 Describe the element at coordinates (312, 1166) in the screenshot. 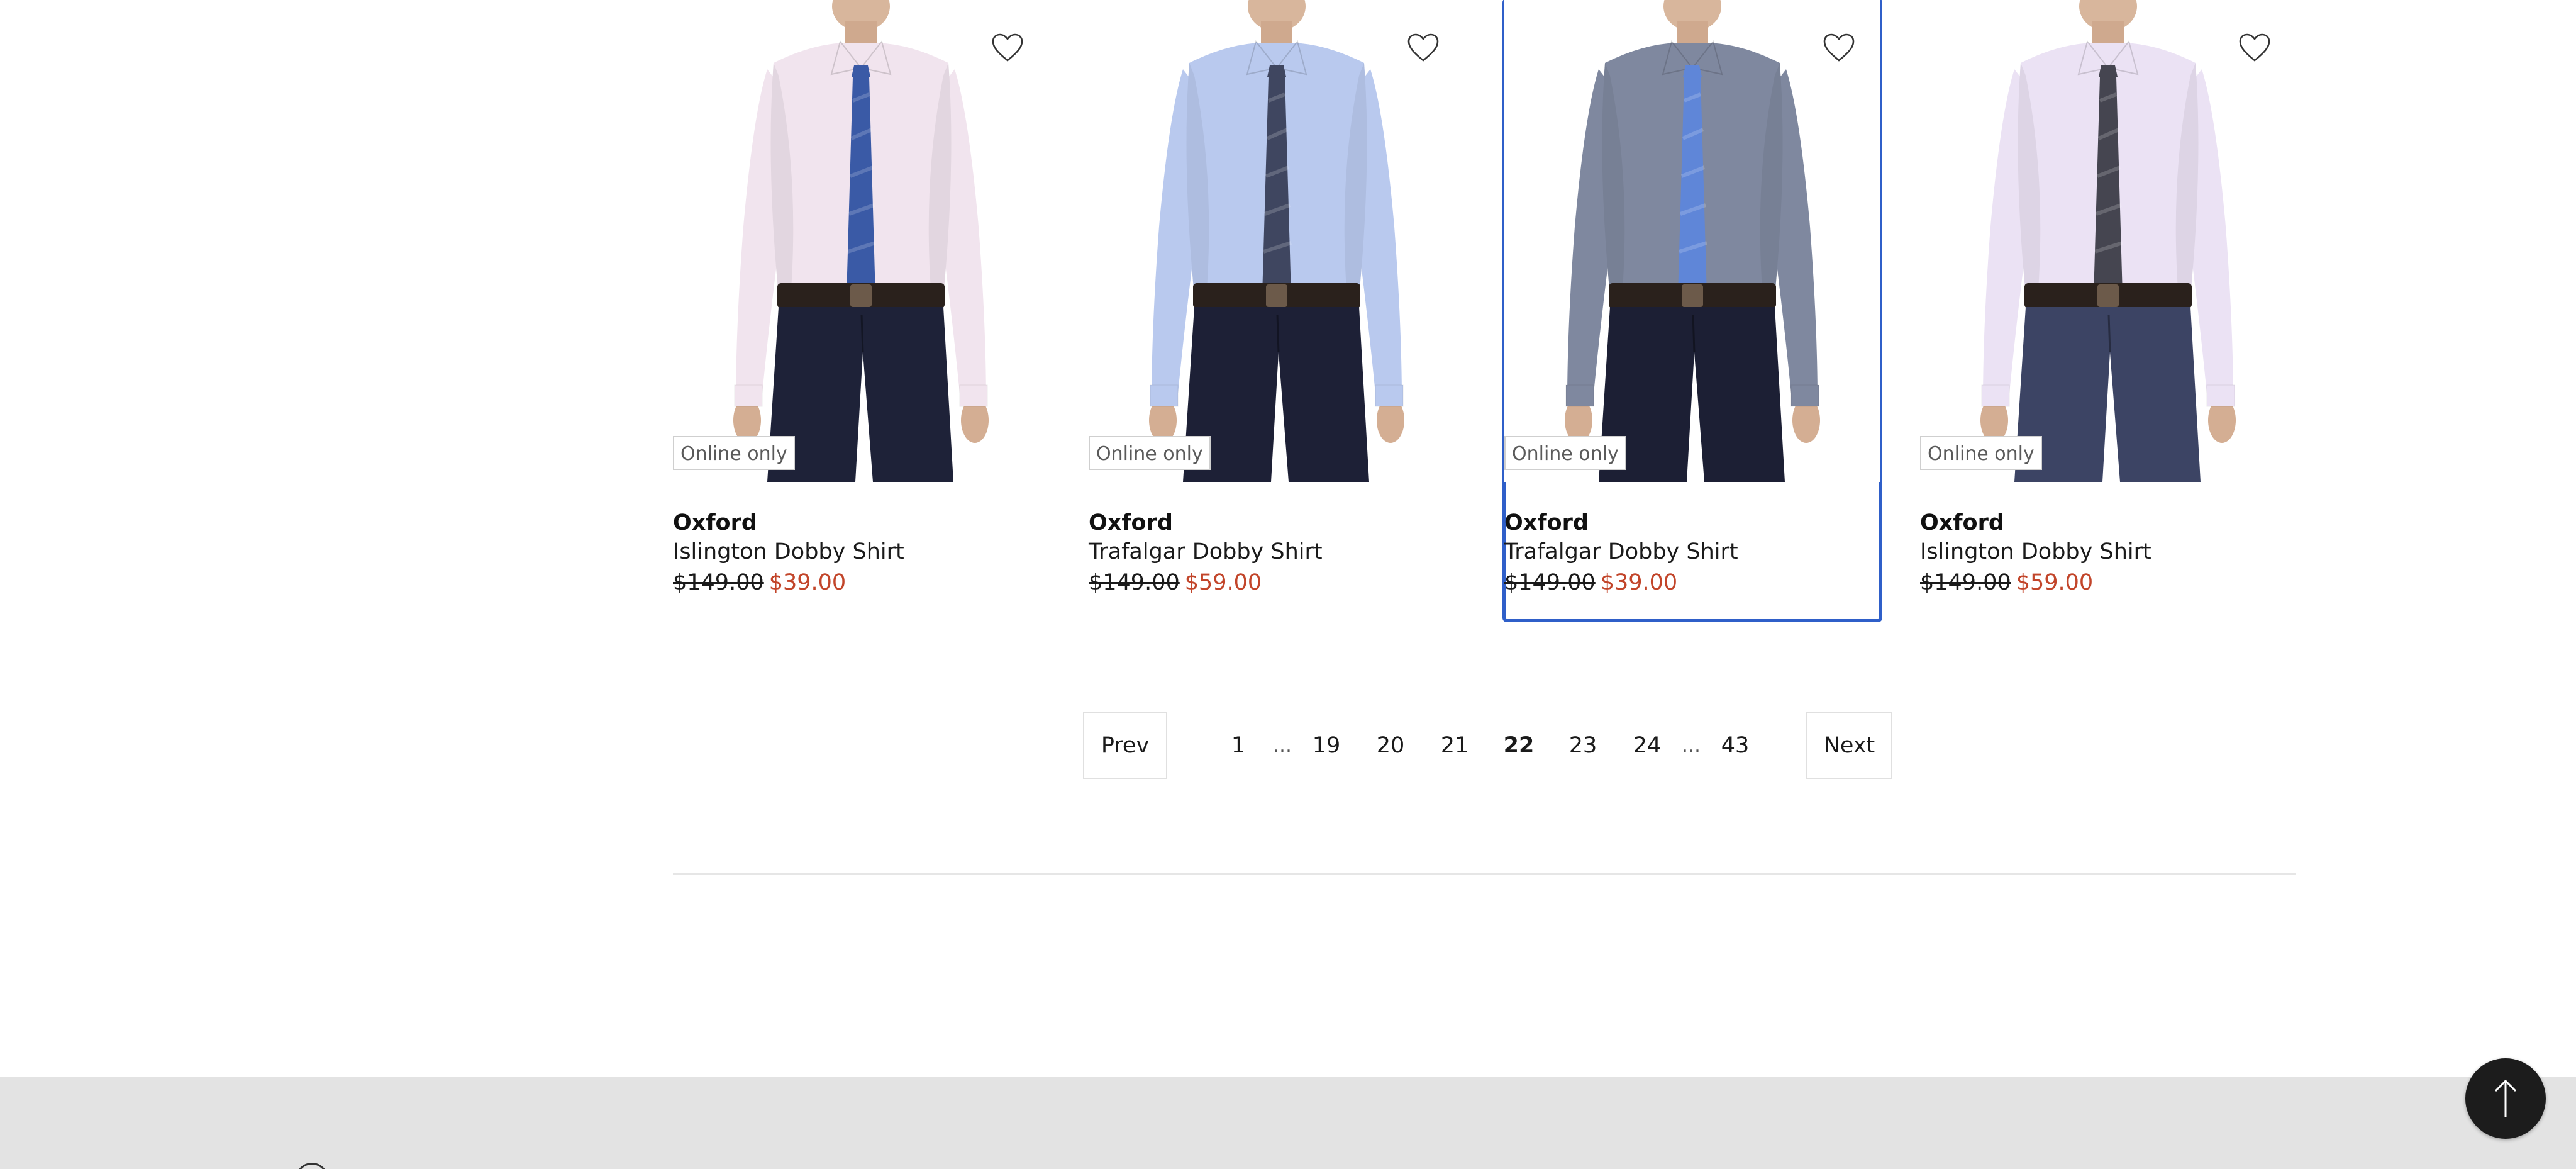

I see `footer-circle-icon` at that location.